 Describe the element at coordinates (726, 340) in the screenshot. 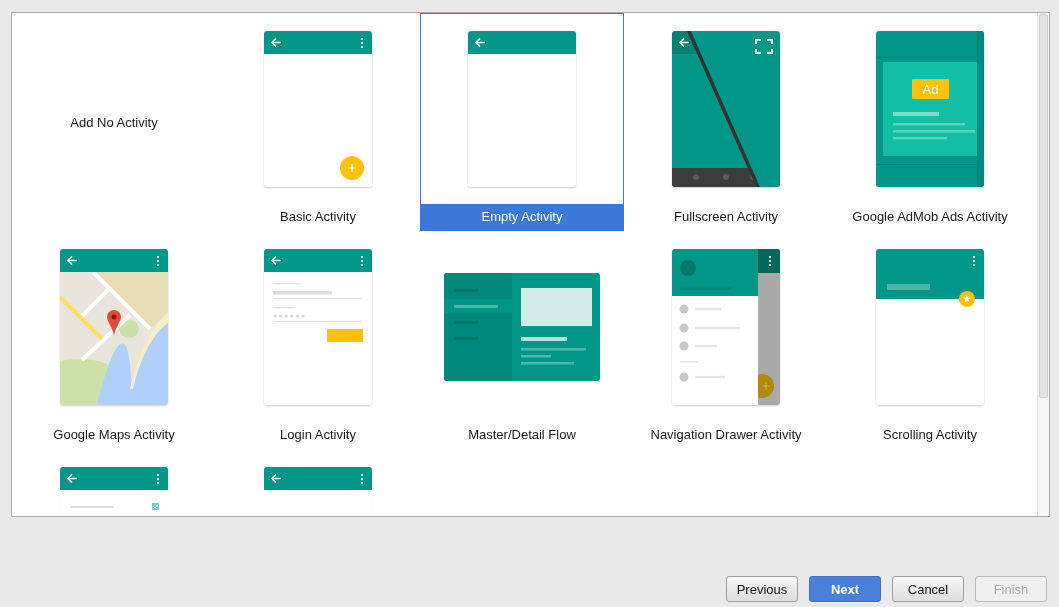

I see `template-option: Navigation Drawer Activity` at that location.